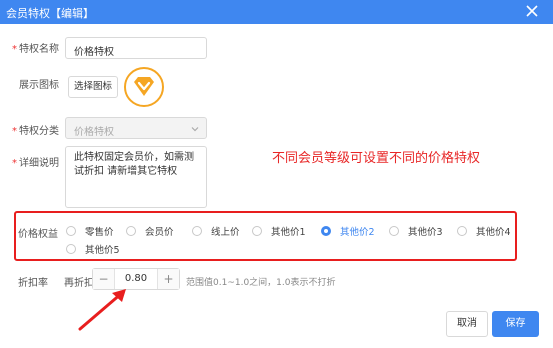 The image size is (553, 348). Describe the element at coordinates (136, 48) in the screenshot. I see `name-input: 价格特权` at that location.